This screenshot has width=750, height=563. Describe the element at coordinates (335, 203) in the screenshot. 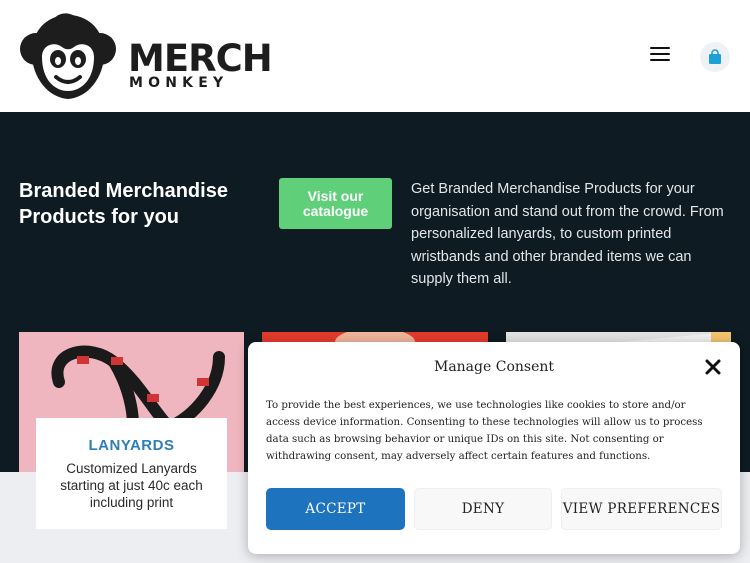

I see `visit-catalogue-button: Visit our catalogue` at that location.